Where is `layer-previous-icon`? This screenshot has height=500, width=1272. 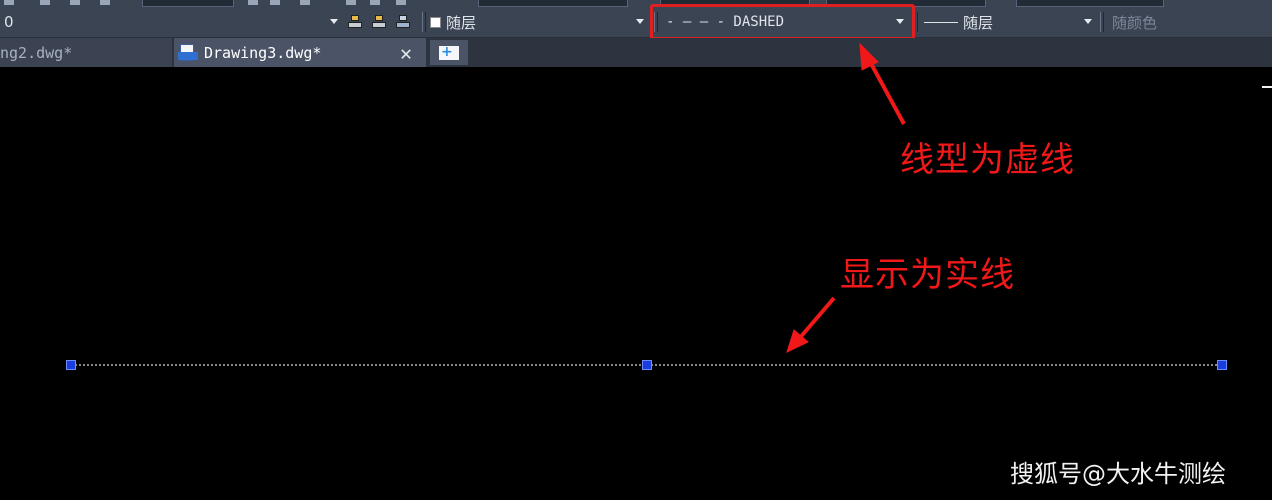
layer-previous-icon is located at coordinates (403, 21).